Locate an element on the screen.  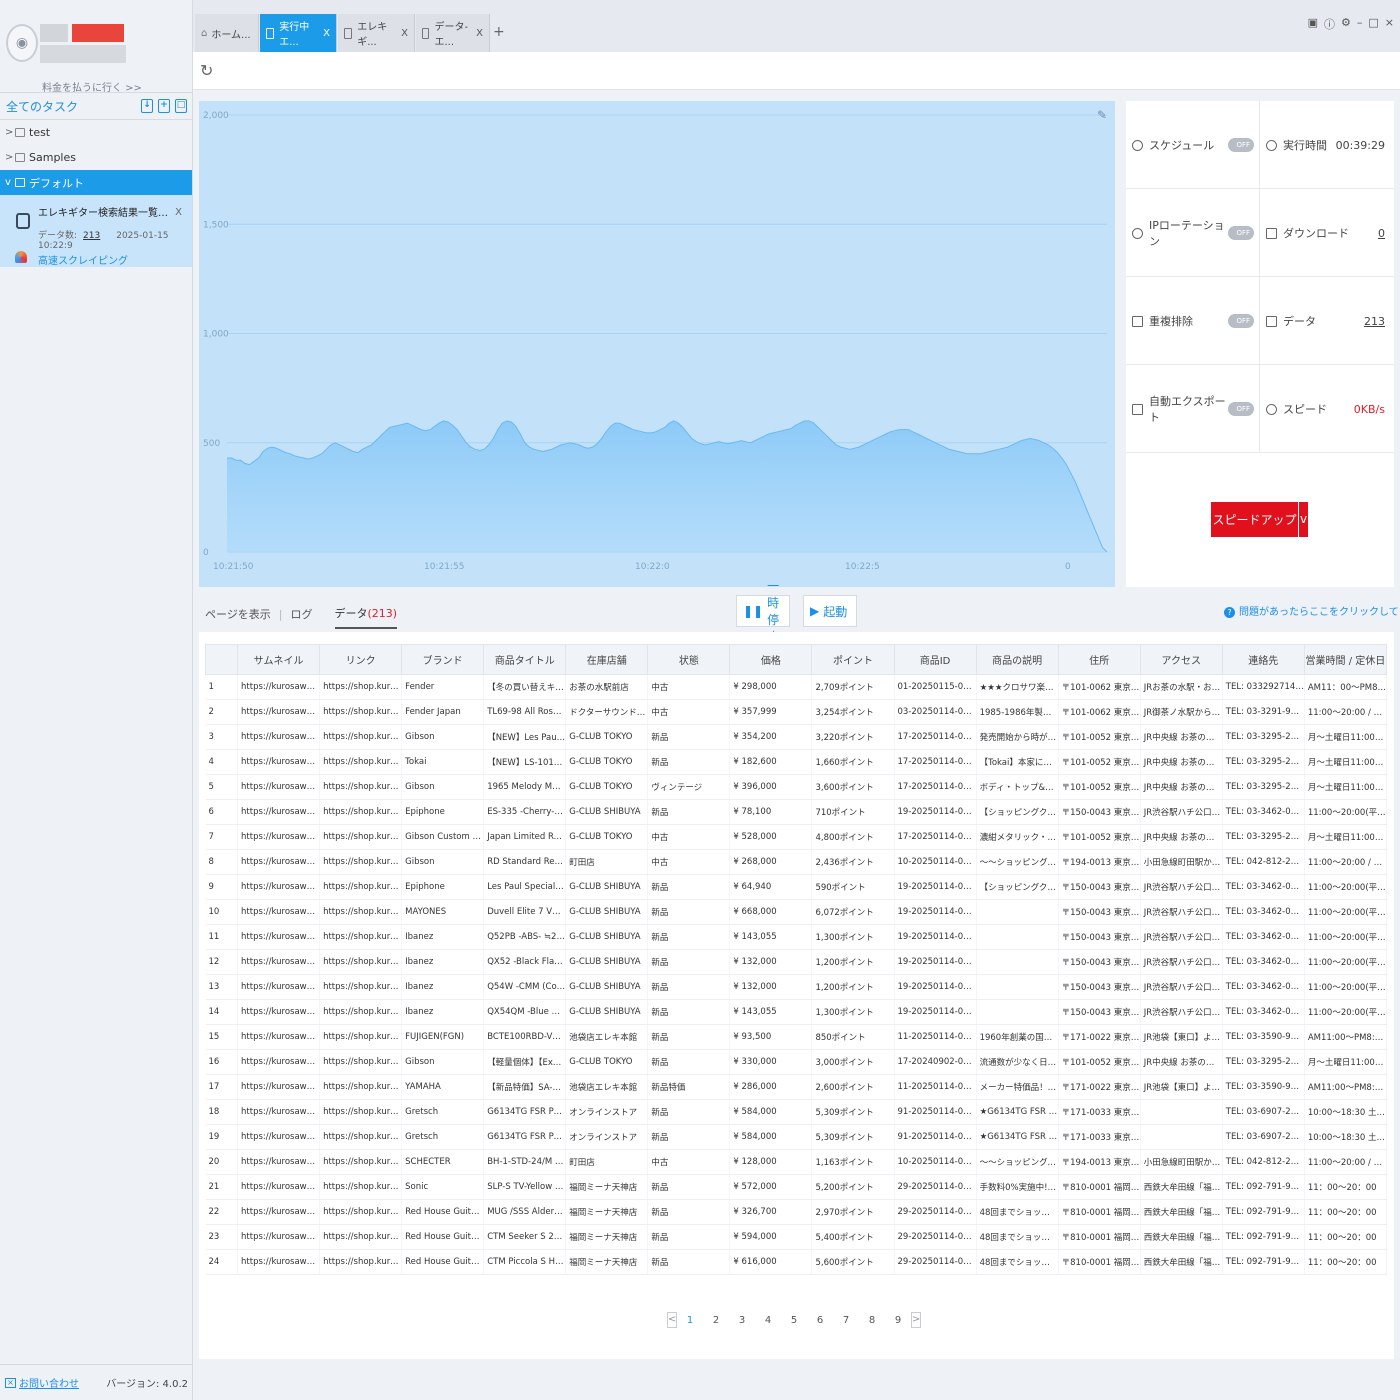
all-tasks-title: 全てのタスク is located at coordinates (73, 106).